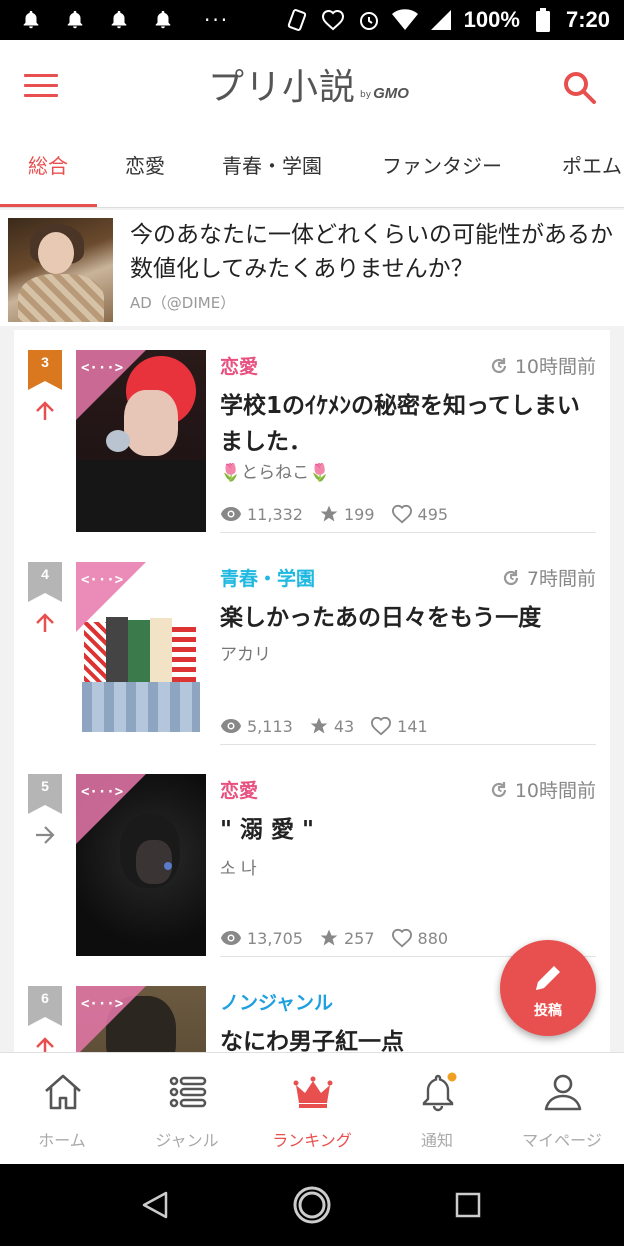  I want to click on tab-youth-school: 青春・学園, so click(272, 164).